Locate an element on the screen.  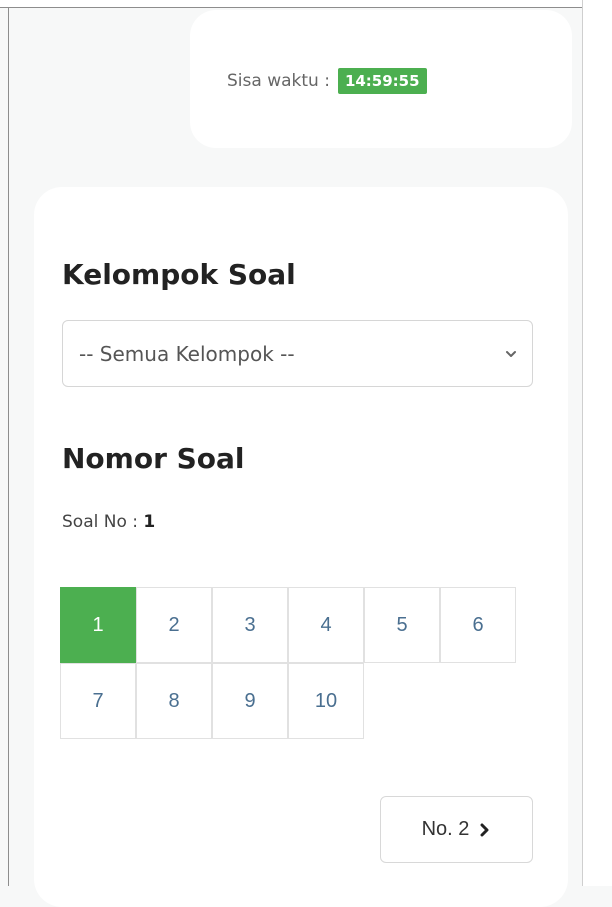
timer-display: Sisa waktu : 14:59:55 is located at coordinates (380, 81).